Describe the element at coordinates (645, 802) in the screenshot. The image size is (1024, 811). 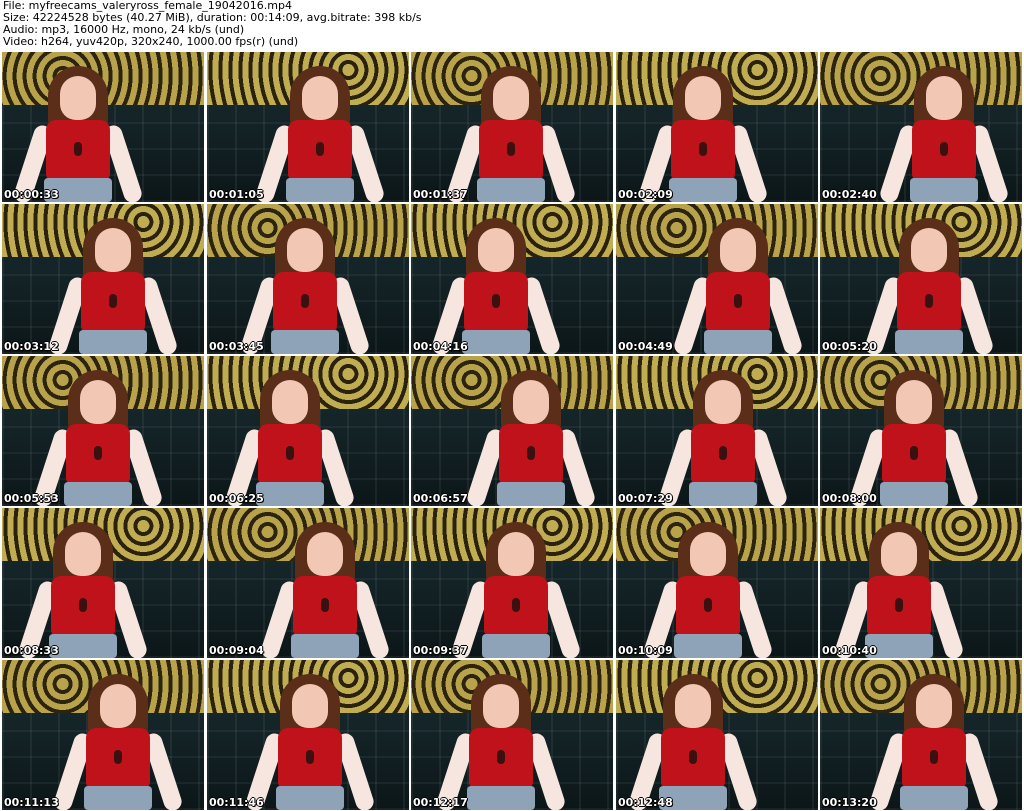
I see `thumbnail-timestamp: 00:12:48` at that location.